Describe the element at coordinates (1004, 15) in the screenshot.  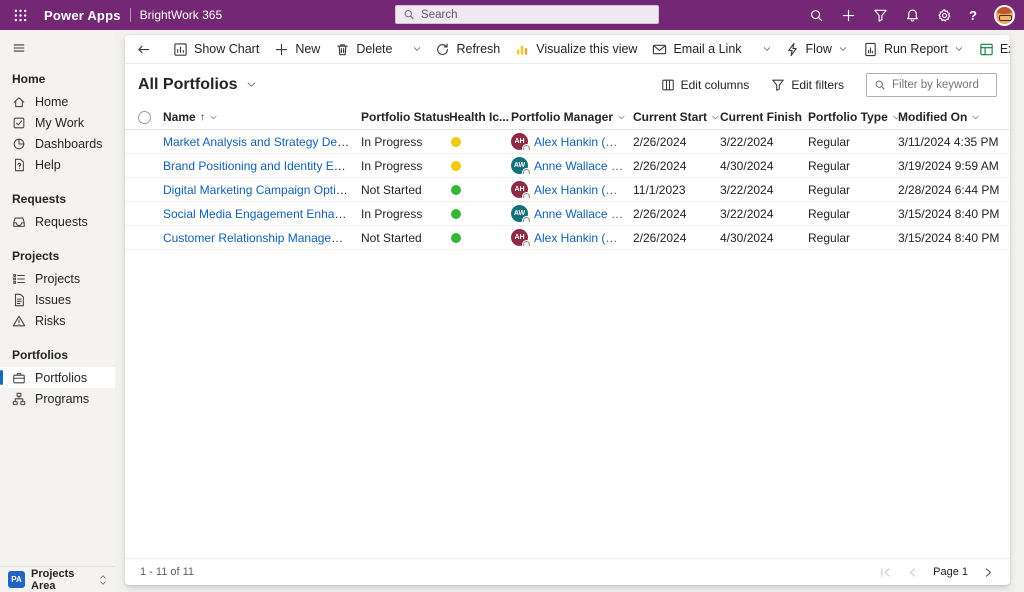
I see `account-avatar` at that location.